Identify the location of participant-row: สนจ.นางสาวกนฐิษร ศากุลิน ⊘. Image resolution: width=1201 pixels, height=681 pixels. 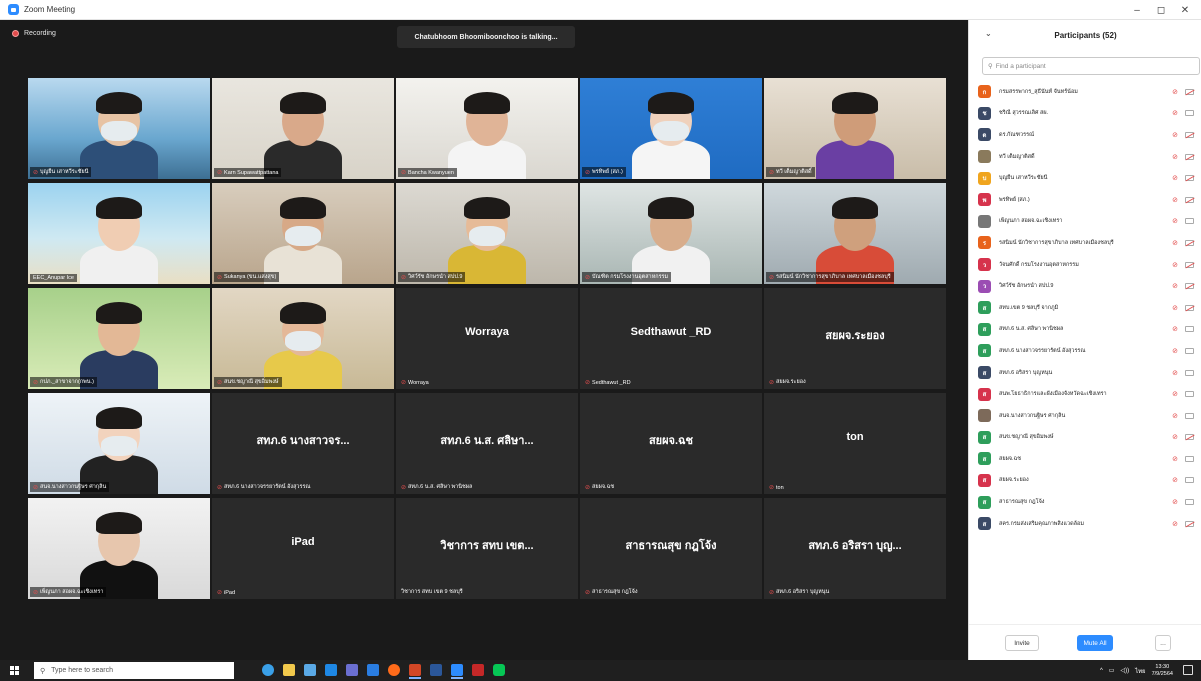
(1085, 416).